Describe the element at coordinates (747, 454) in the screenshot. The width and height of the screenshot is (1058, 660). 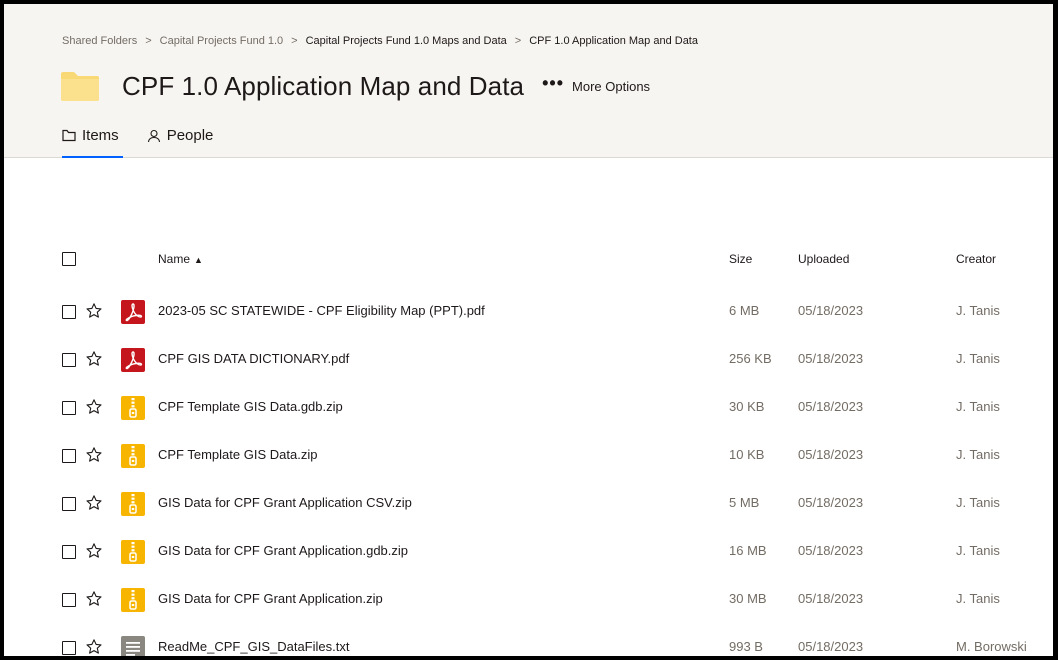
I see `file-size: 10 KB` at that location.